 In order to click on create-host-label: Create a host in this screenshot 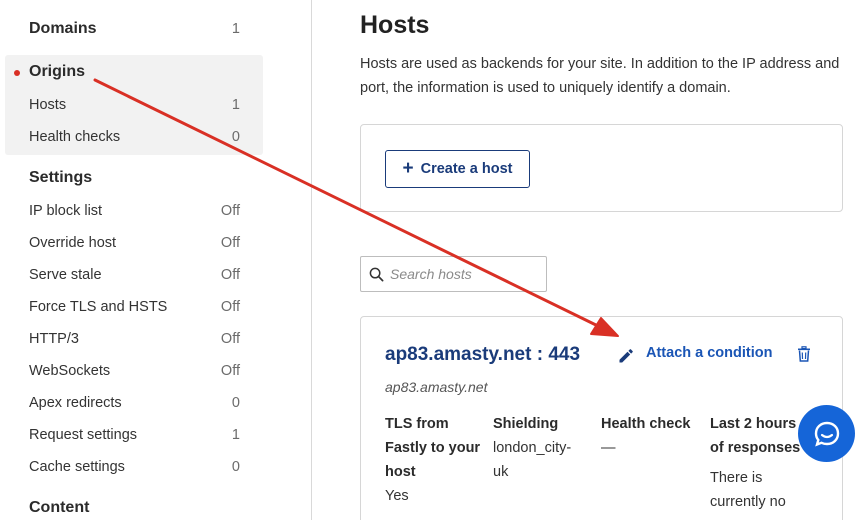, I will do `click(466, 169)`.